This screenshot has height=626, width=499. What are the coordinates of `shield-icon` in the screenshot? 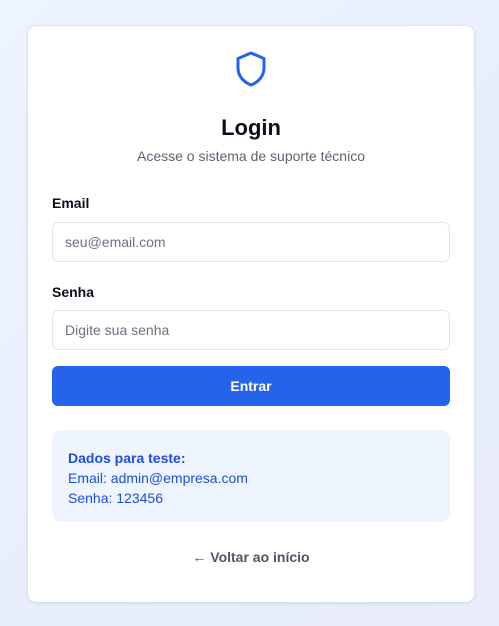 It's located at (251, 69).